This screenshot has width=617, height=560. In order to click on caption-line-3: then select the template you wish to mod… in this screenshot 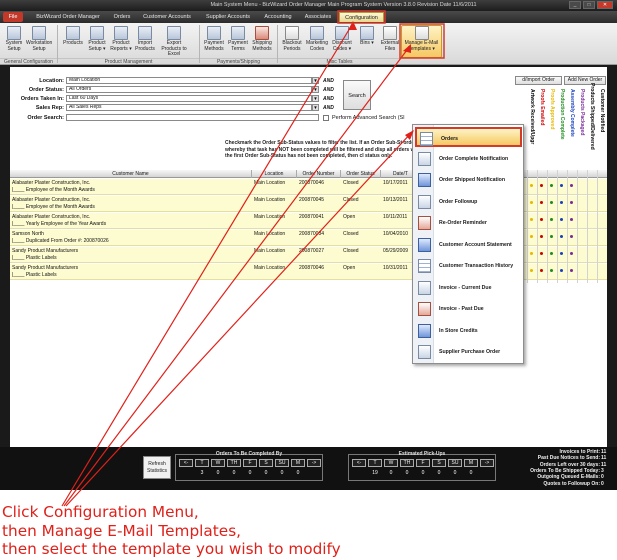, I will do `click(171, 549)`.